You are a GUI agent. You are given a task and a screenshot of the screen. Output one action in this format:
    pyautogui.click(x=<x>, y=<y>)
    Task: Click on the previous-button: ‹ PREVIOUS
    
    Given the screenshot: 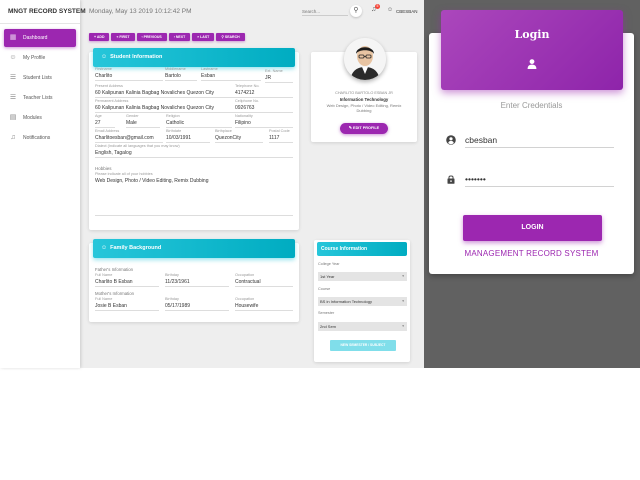 What is the action you would take?
    pyautogui.click(x=151, y=37)
    